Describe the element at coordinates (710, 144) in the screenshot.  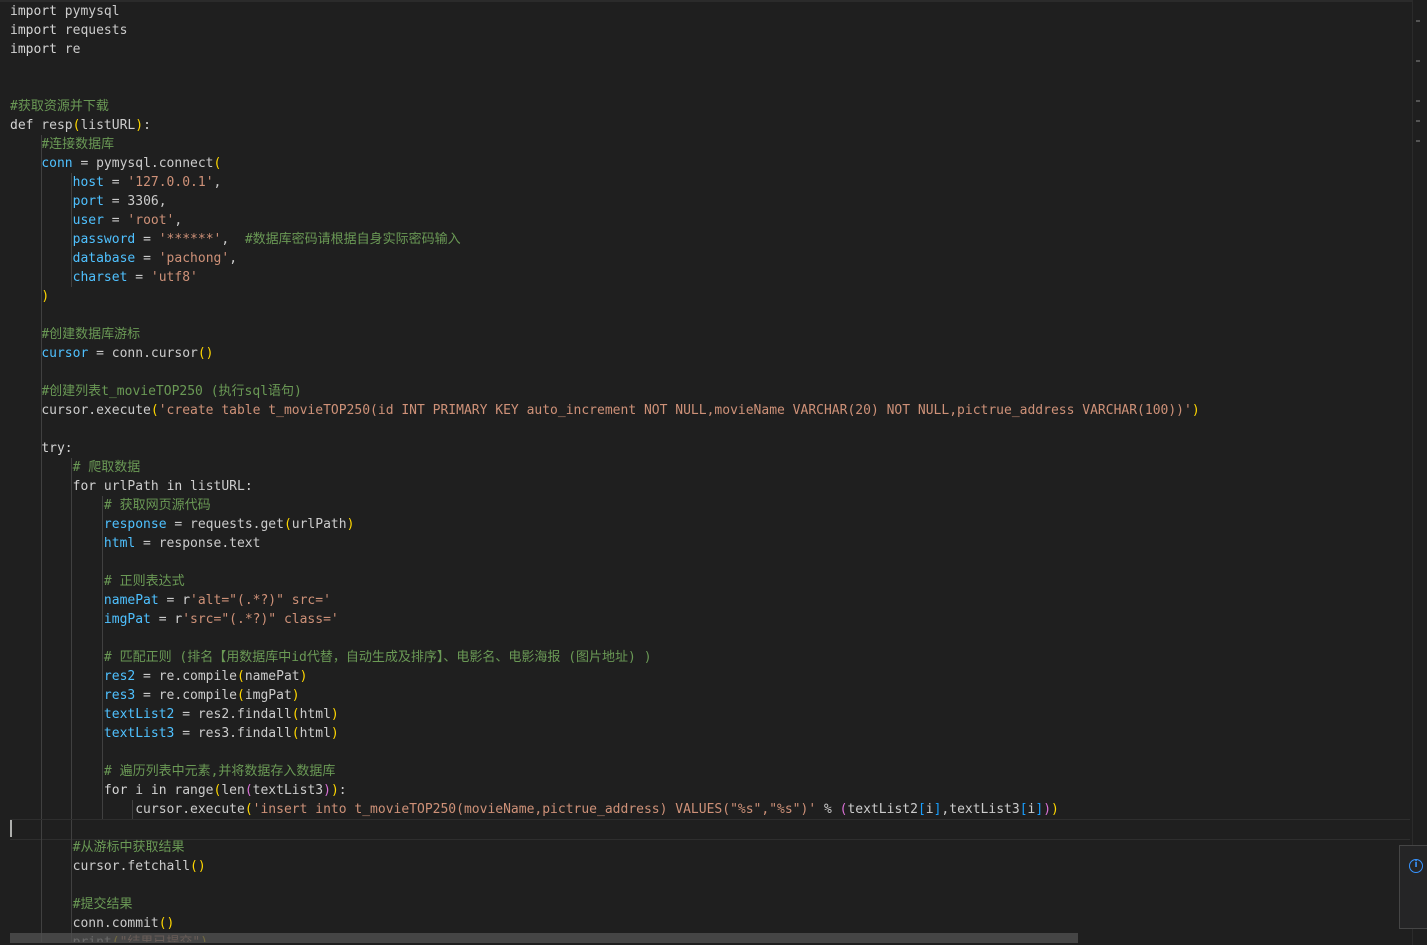
I see `code-line: #连接数据库` at that location.